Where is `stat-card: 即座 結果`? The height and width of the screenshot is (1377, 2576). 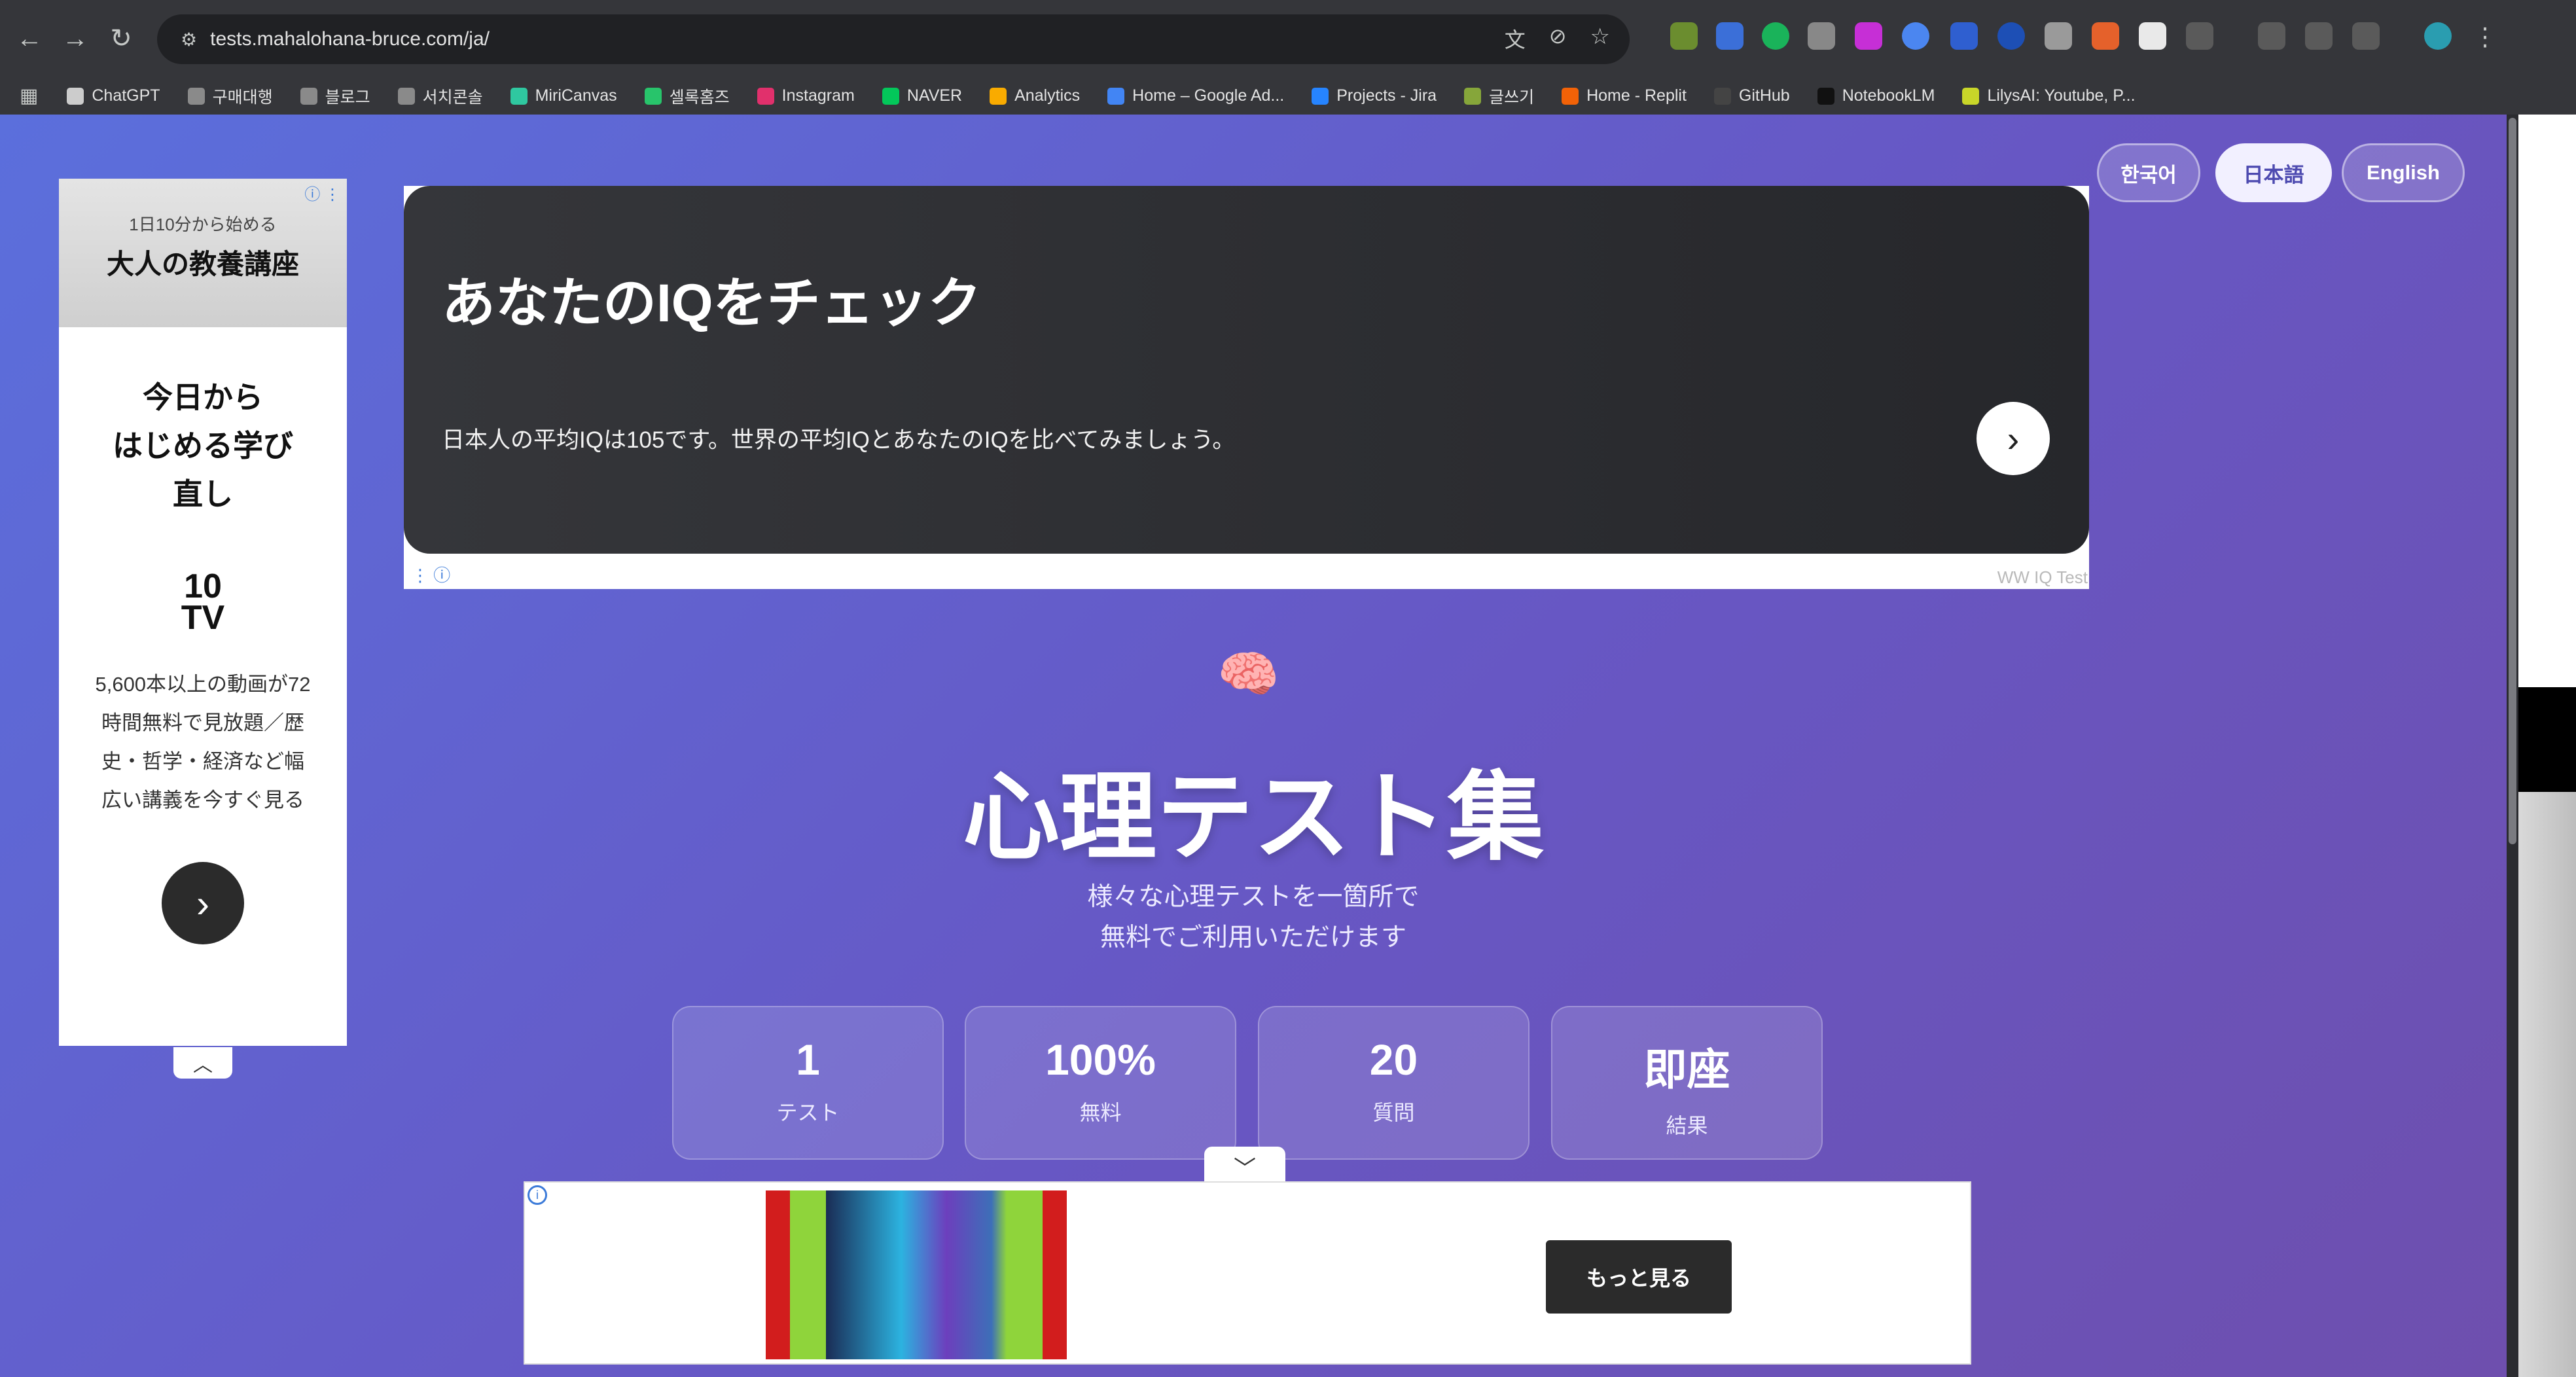 stat-card: 即座 結果 is located at coordinates (1687, 1083).